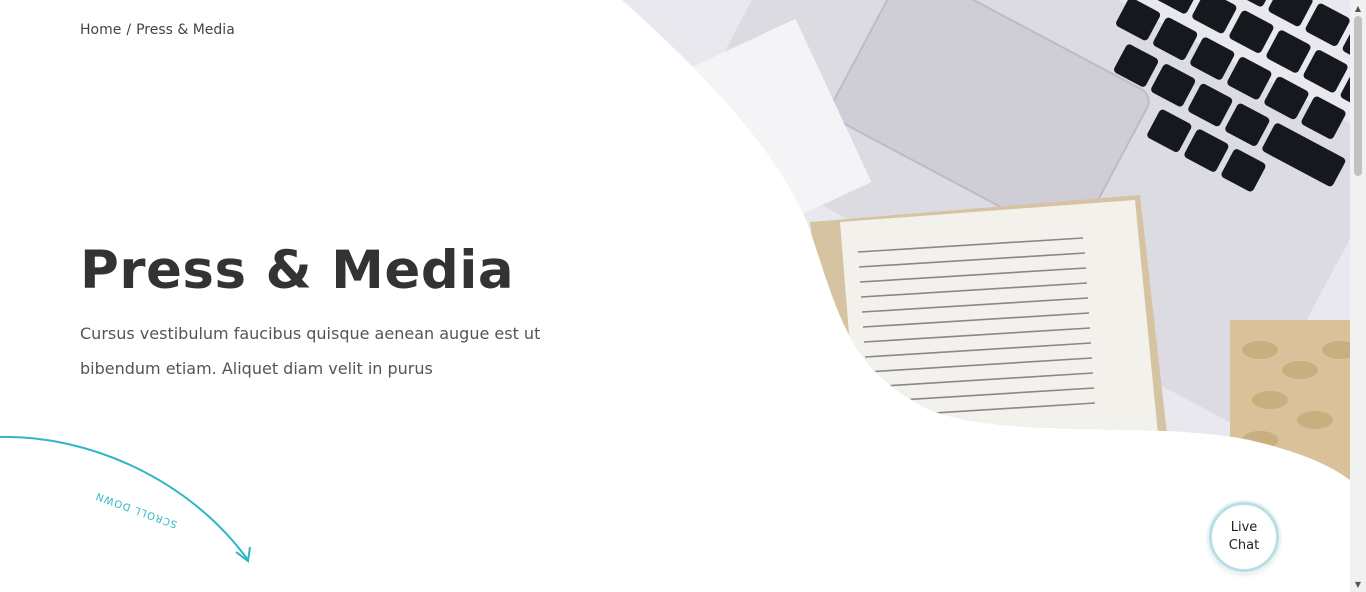 Image resolution: width=1366 pixels, height=592 pixels. Describe the element at coordinates (297, 270) in the screenshot. I see `page-title: Press & Media` at that location.